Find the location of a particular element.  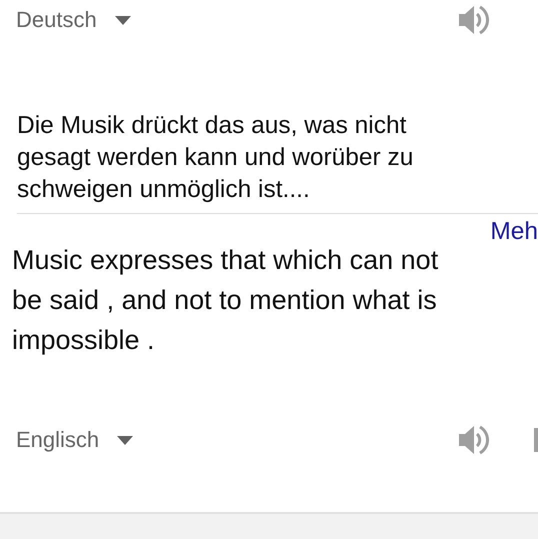

translation-text-line: impossible . is located at coordinates (84, 340).